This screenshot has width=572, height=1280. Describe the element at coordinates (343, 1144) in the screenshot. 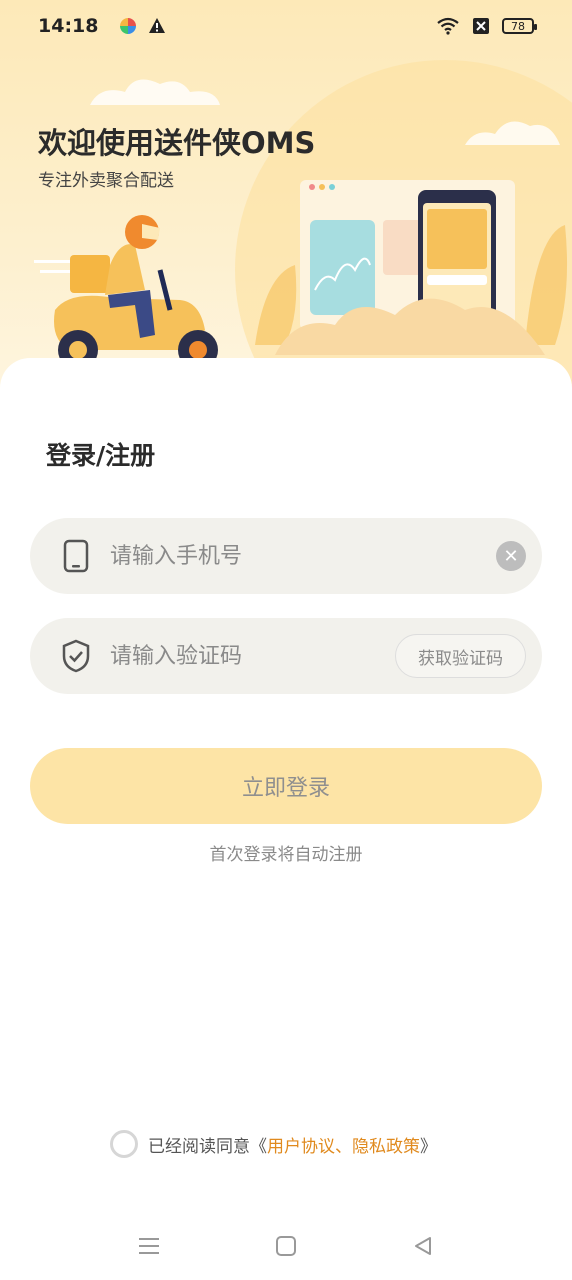

I see `agreement-links: 用户协议、隐私政策` at that location.